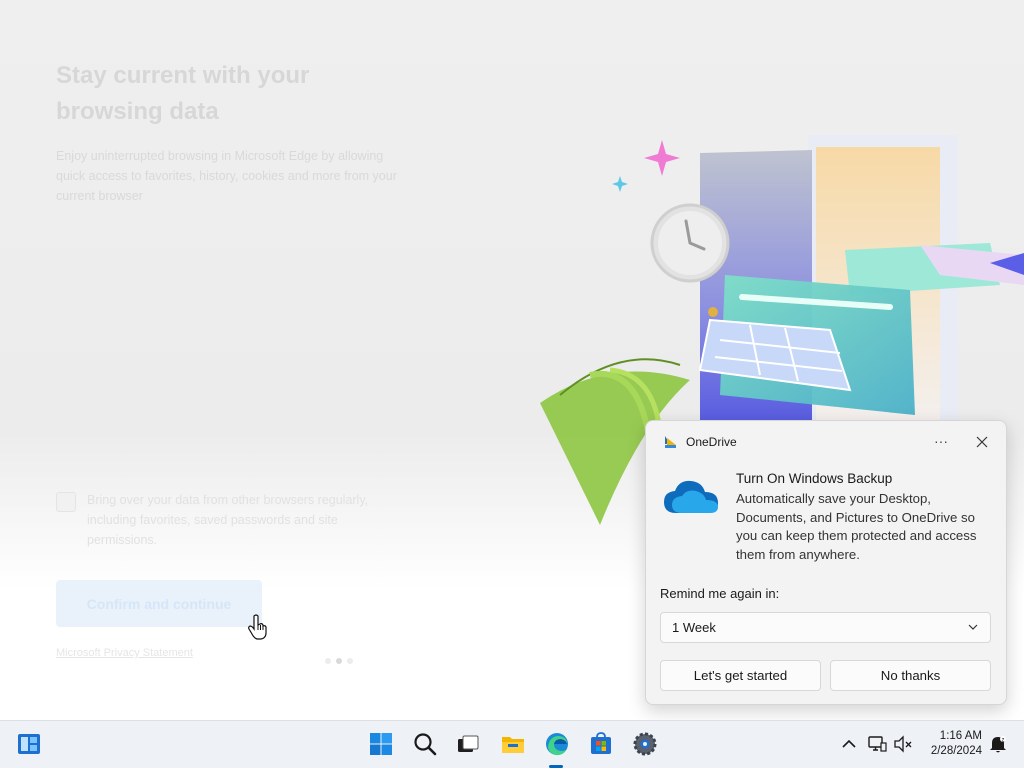  I want to click on chevron-down-icon, so click(973, 627).